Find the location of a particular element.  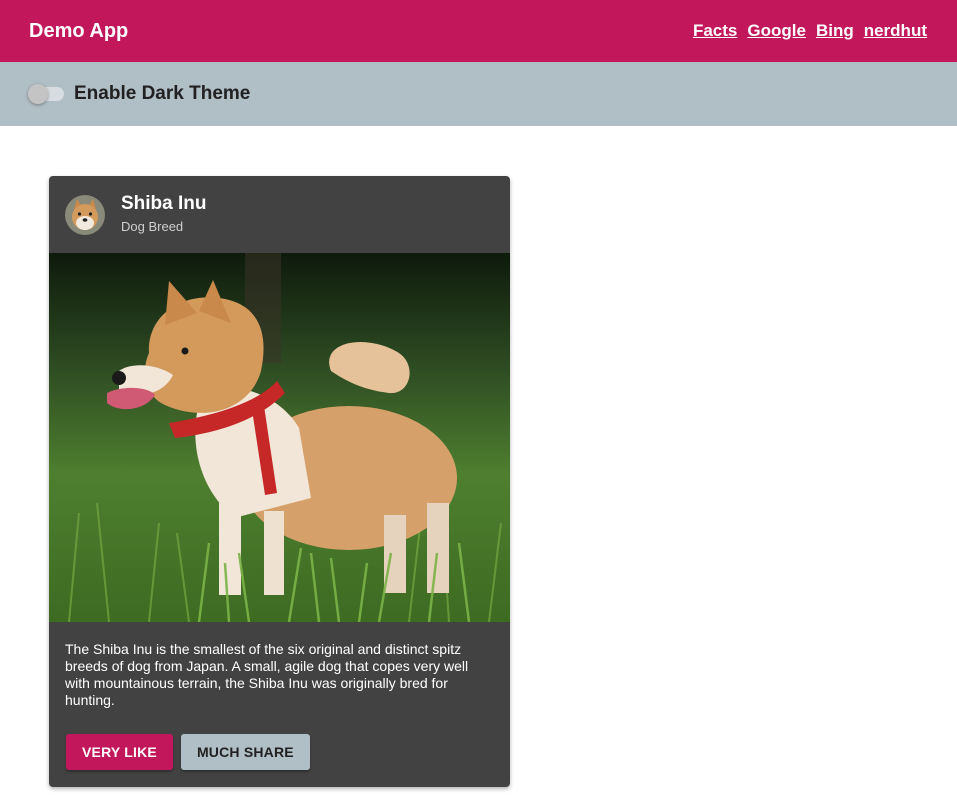

card-header: Shiba Inu Dog Breed is located at coordinates (279, 214).